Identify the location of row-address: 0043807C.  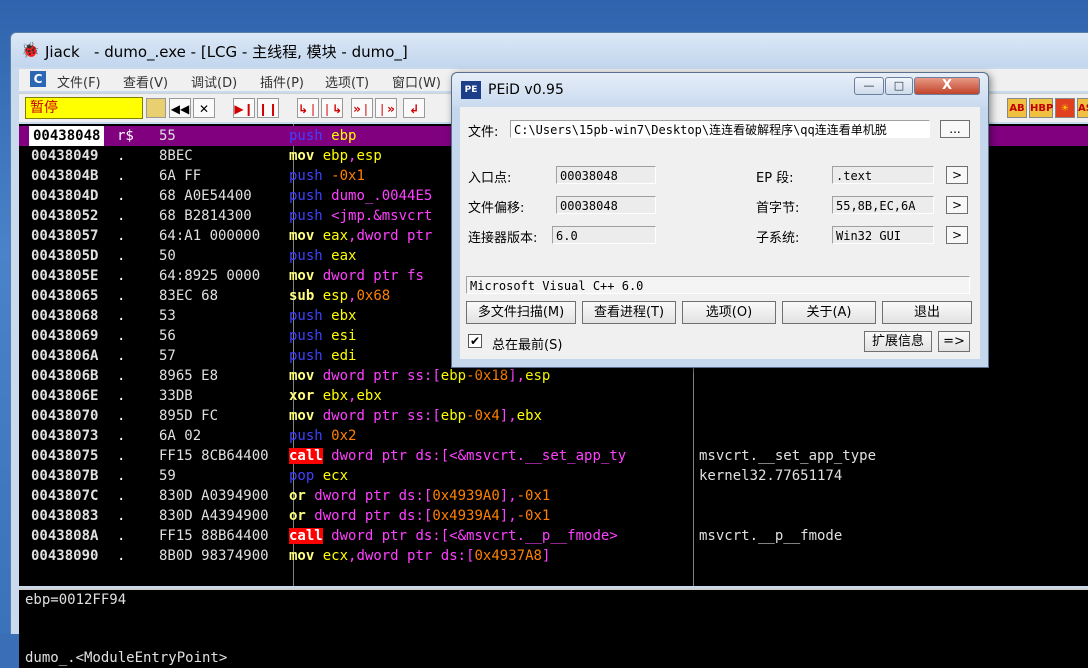
(65, 496).